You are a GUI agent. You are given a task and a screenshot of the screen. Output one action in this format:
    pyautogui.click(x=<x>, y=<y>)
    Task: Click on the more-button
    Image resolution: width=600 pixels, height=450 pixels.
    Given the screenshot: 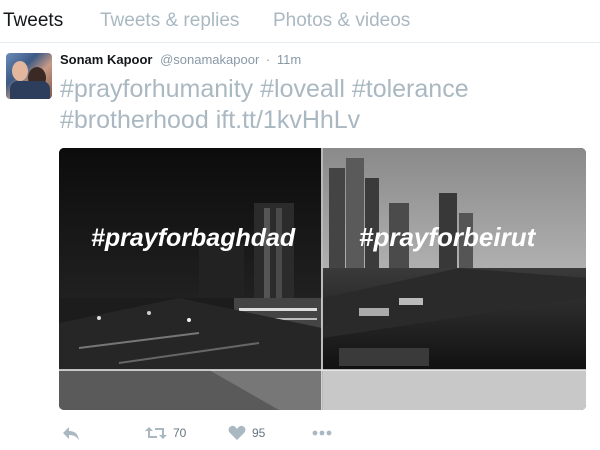 What is the action you would take?
    pyautogui.click(x=322, y=433)
    